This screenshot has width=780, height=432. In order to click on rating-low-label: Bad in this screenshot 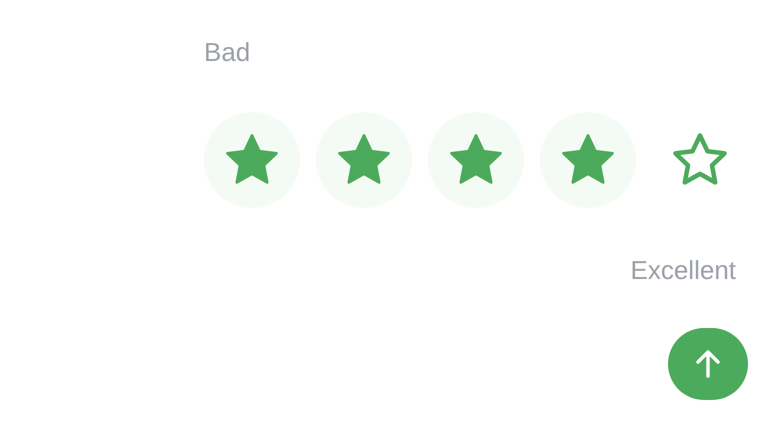, I will do `click(227, 52)`.